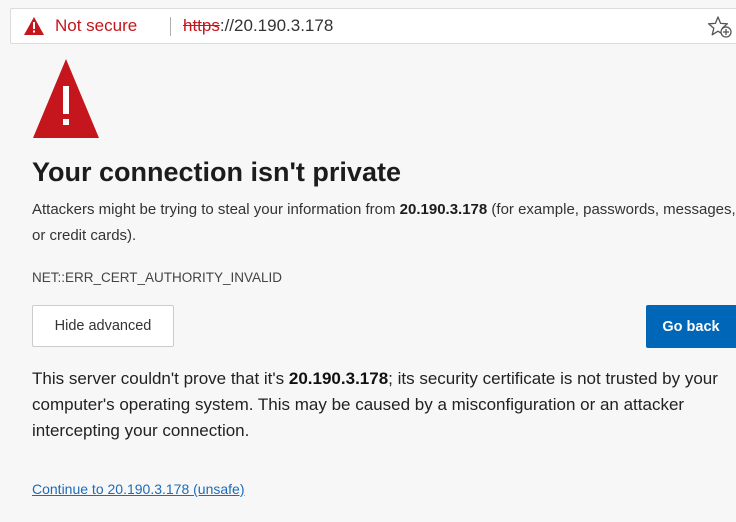 The image size is (736, 522). I want to click on continue-unsafe-link: Continue to 20.190.3.178 (unsafe), so click(138, 489).